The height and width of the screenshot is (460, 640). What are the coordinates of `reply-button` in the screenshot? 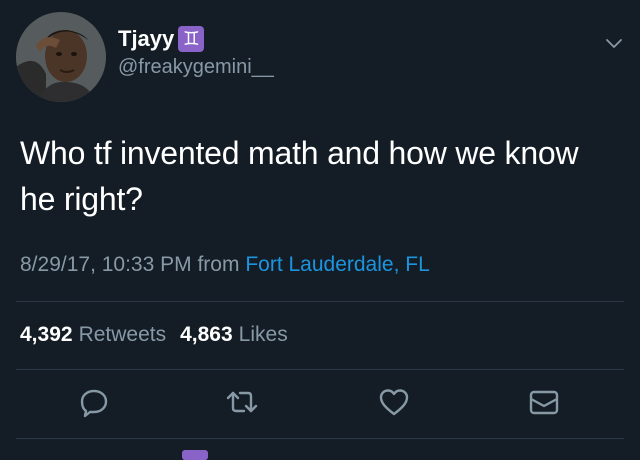 It's located at (94, 402).